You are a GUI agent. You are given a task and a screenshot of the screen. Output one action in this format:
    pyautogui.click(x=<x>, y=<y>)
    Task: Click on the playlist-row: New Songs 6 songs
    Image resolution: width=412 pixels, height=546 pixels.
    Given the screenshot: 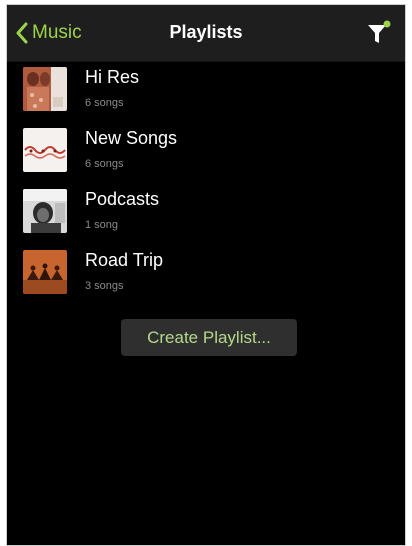 What is the action you would take?
    pyautogui.click(x=206, y=152)
    